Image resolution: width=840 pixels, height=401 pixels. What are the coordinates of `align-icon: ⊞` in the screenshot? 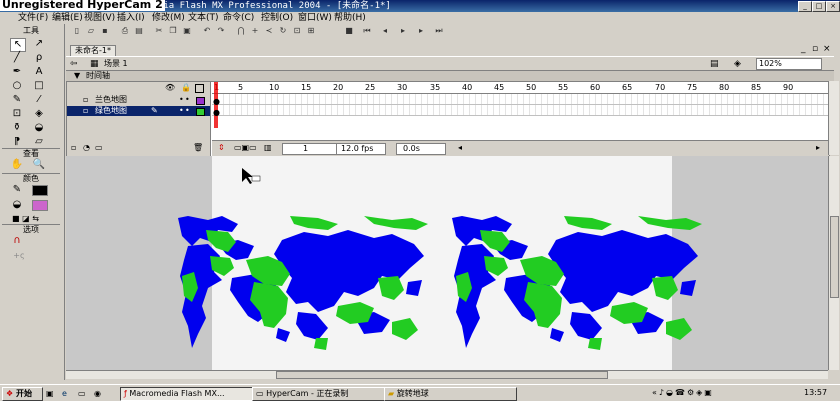 It's located at (311, 31).